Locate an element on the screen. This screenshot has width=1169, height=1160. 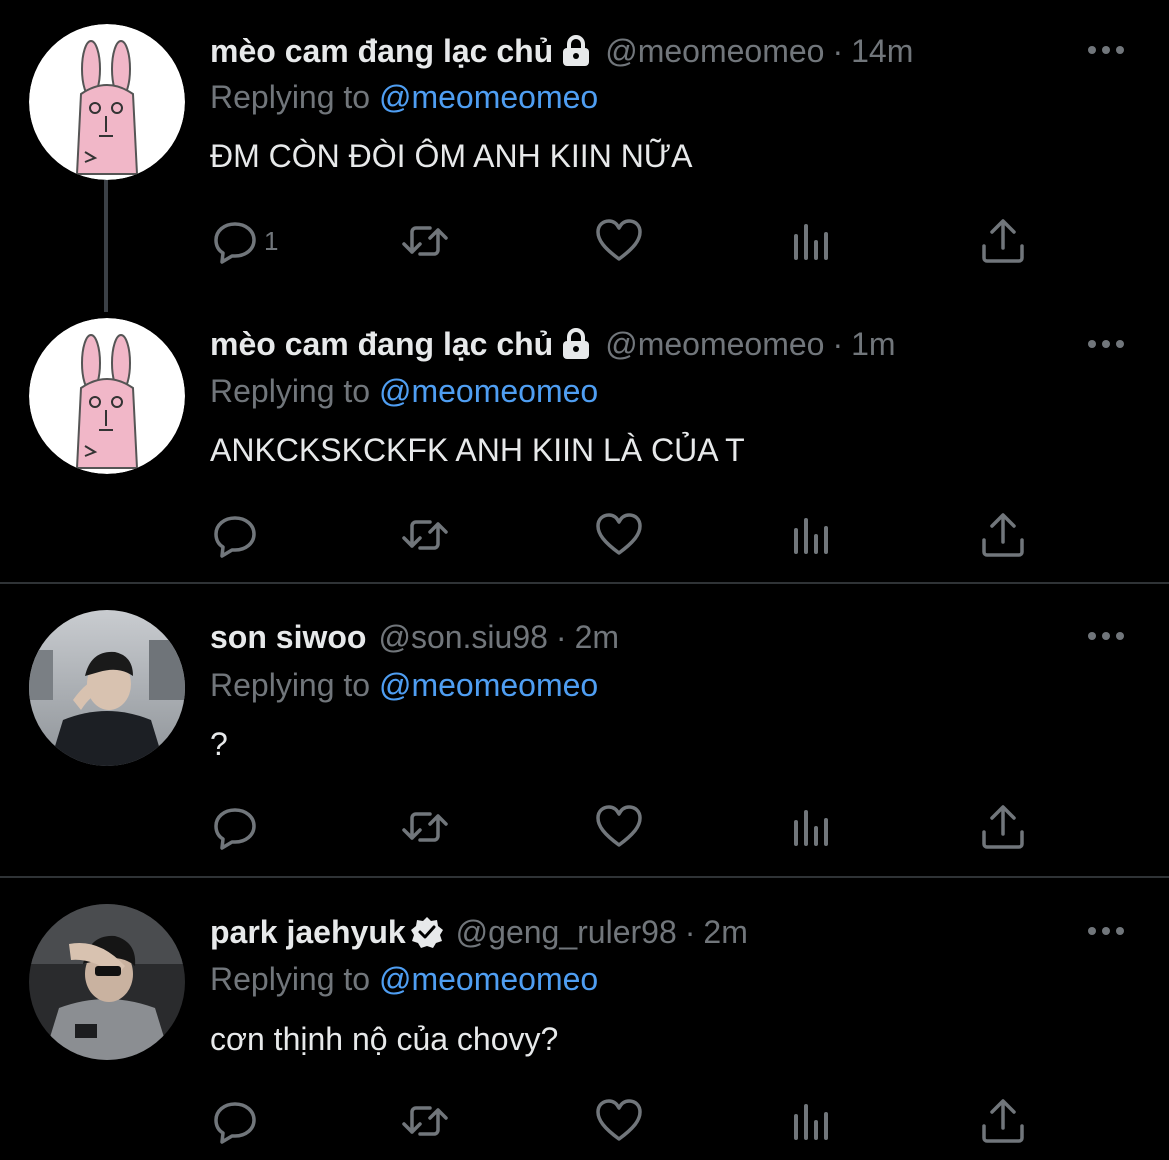
tweet-header: mèo cam đang lạc chủ @meomeomeo · 1m is located at coordinates (553, 344).